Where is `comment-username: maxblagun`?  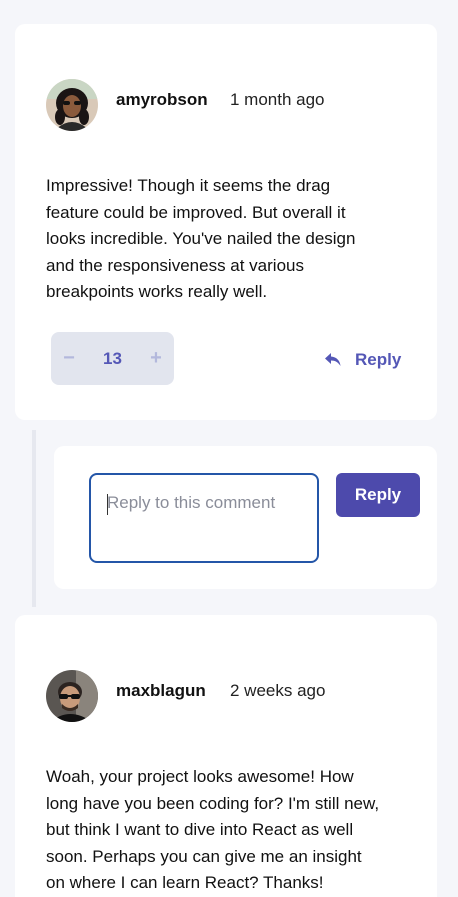
comment-username: maxblagun is located at coordinates (161, 690).